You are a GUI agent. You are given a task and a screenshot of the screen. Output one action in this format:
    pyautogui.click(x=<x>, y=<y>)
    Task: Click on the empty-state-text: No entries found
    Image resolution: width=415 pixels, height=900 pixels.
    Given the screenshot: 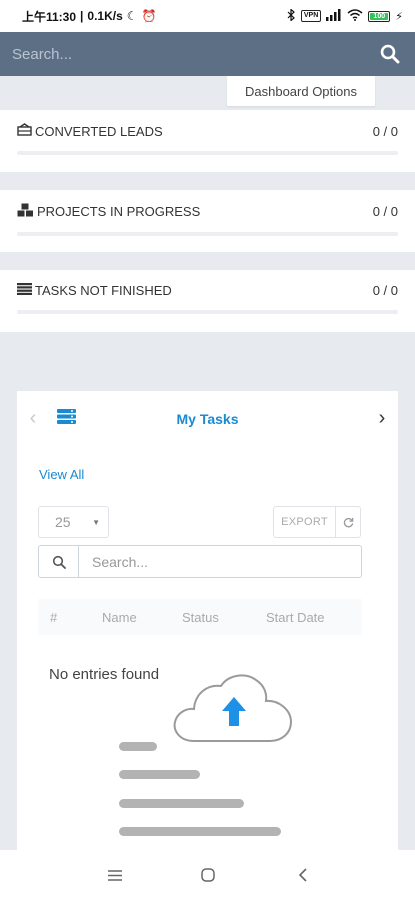 What is the action you would take?
    pyautogui.click(x=104, y=674)
    